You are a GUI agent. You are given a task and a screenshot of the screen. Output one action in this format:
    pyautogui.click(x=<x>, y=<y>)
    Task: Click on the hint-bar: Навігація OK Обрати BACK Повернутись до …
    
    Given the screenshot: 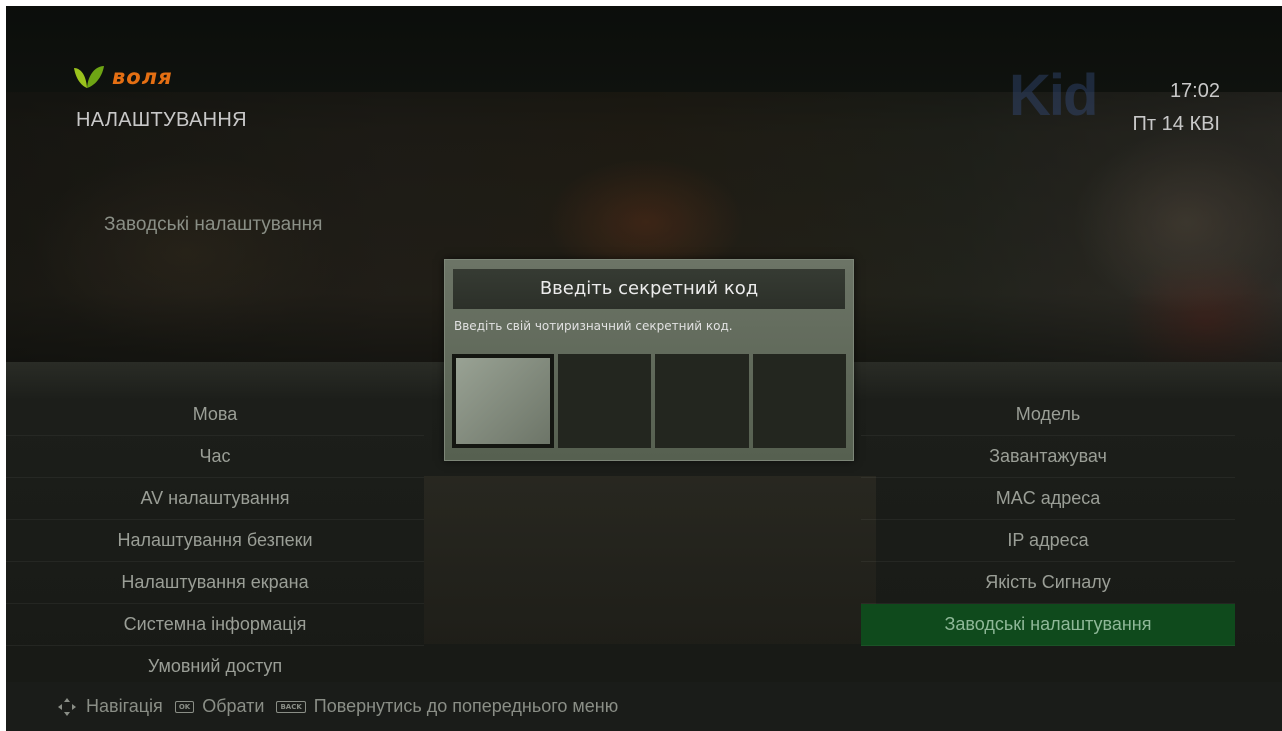 What is the action you would take?
    pyautogui.click(x=644, y=706)
    